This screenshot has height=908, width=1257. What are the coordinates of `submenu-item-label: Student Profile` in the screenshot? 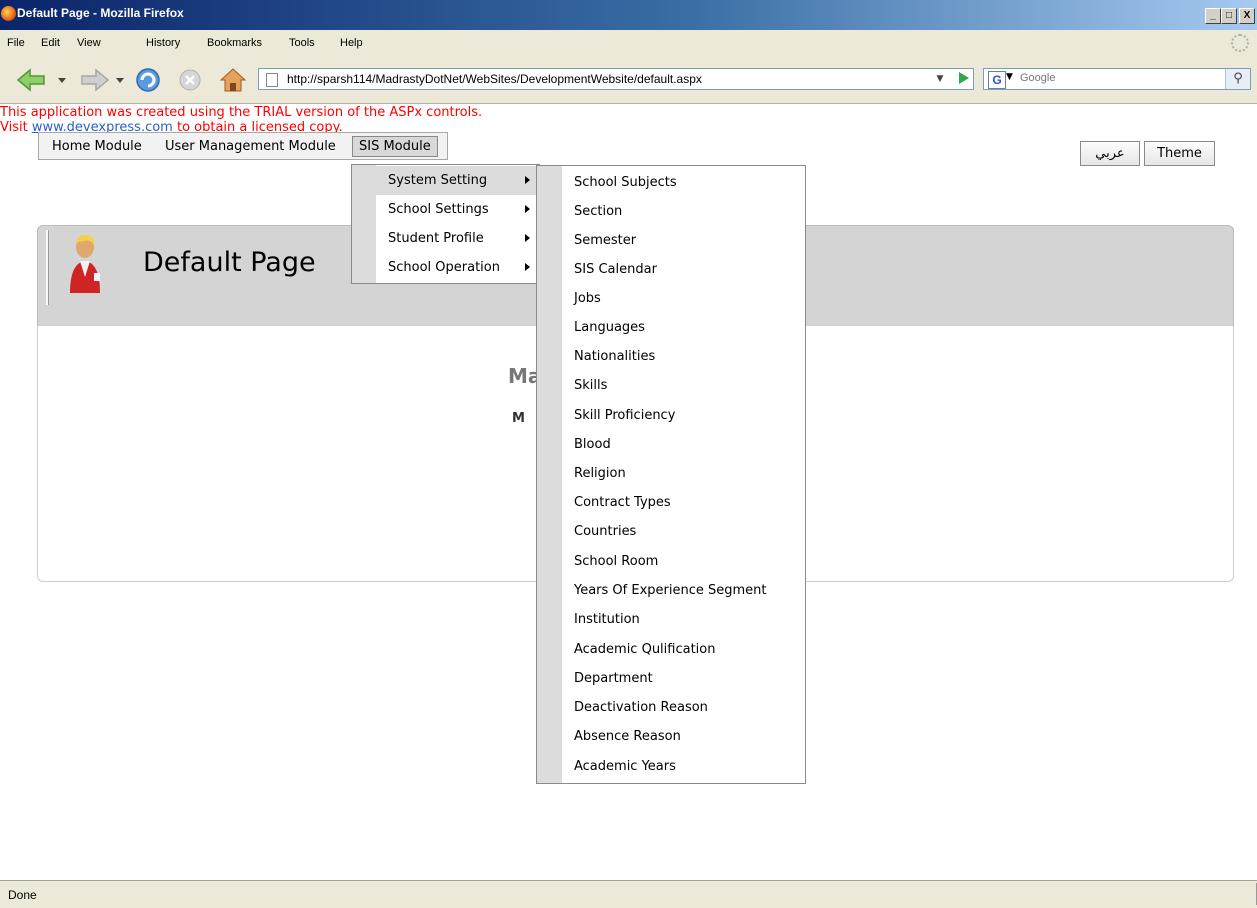 It's located at (436, 238).